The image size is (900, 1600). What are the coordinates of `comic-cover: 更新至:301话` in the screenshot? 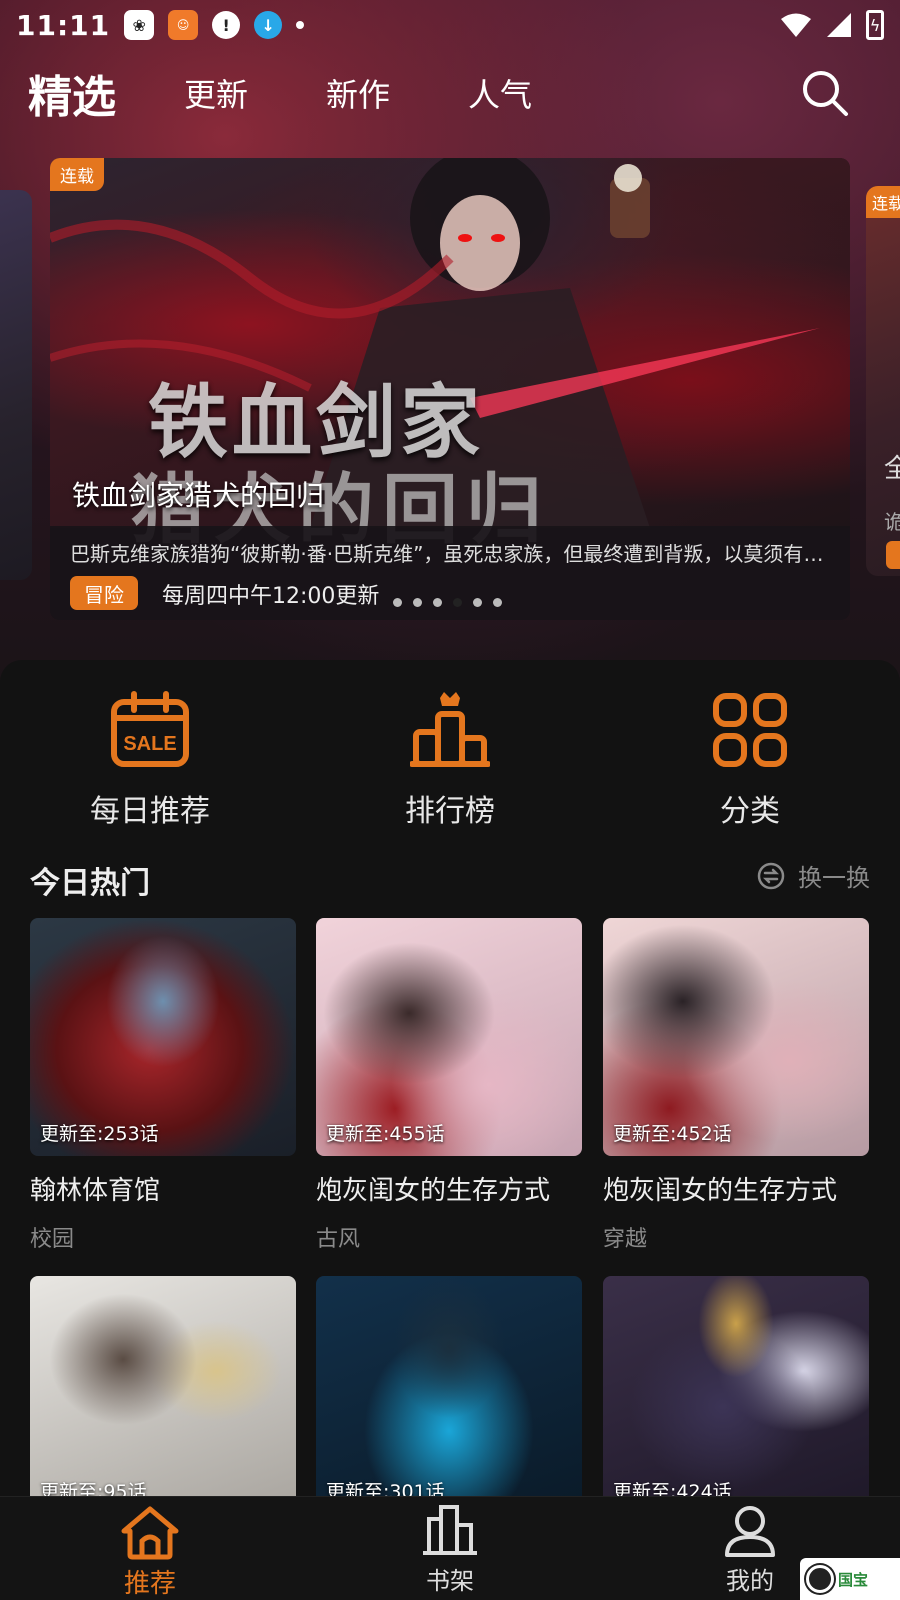 It's located at (449, 1395).